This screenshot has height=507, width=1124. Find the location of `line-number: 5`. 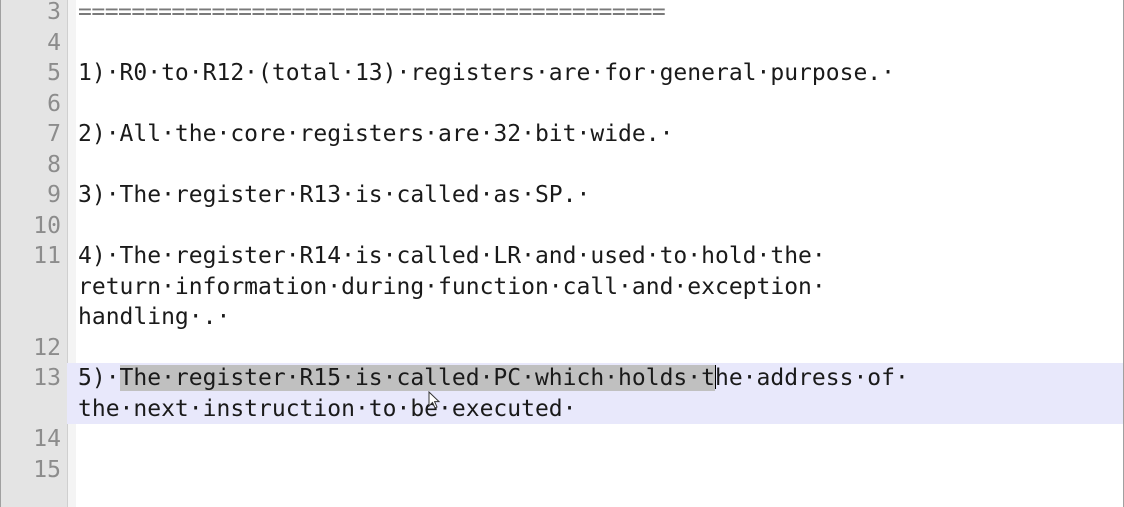

line-number: 5 is located at coordinates (54, 73).